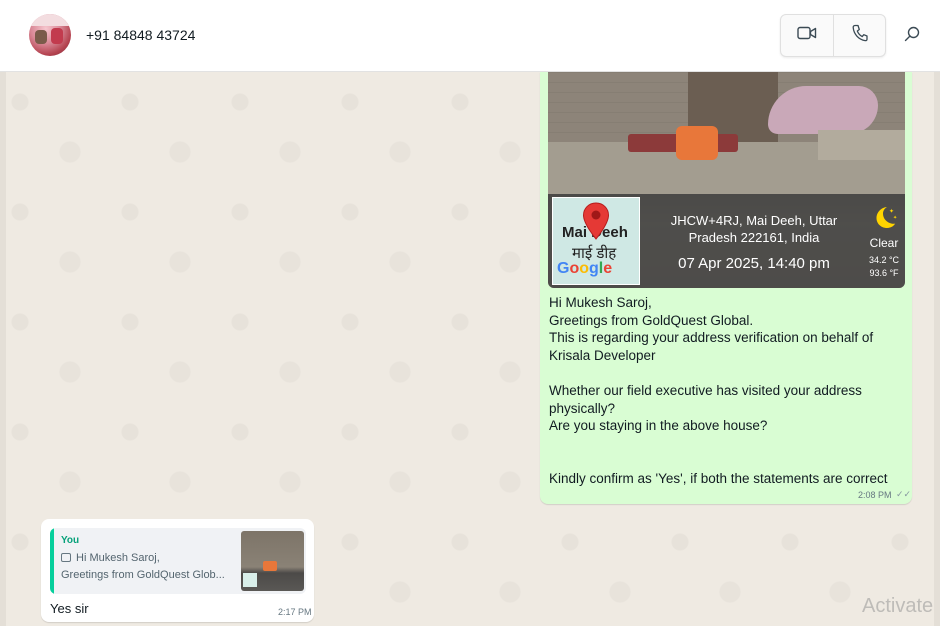  Describe the element at coordinates (884, 243) in the screenshot. I see `weather-condition: Clear` at that location.